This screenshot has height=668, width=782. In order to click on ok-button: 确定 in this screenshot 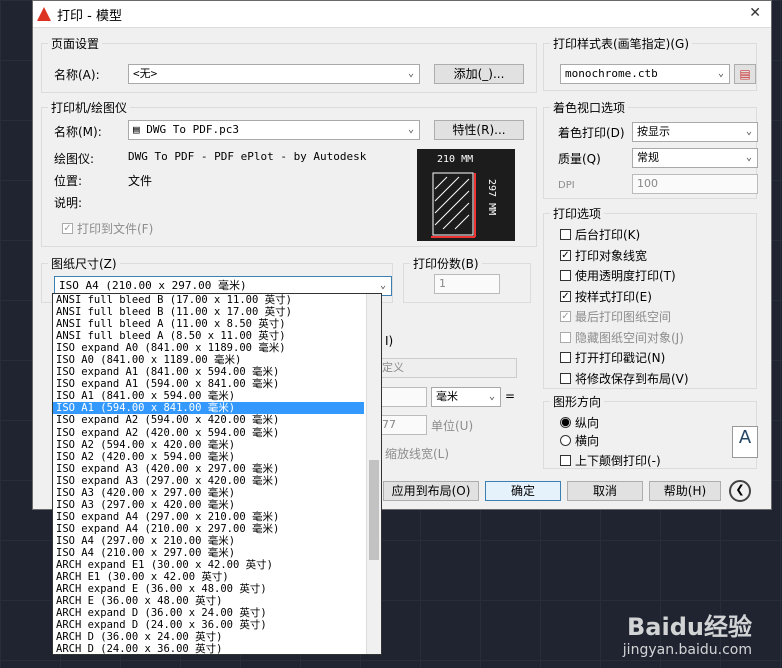, I will do `click(523, 491)`.